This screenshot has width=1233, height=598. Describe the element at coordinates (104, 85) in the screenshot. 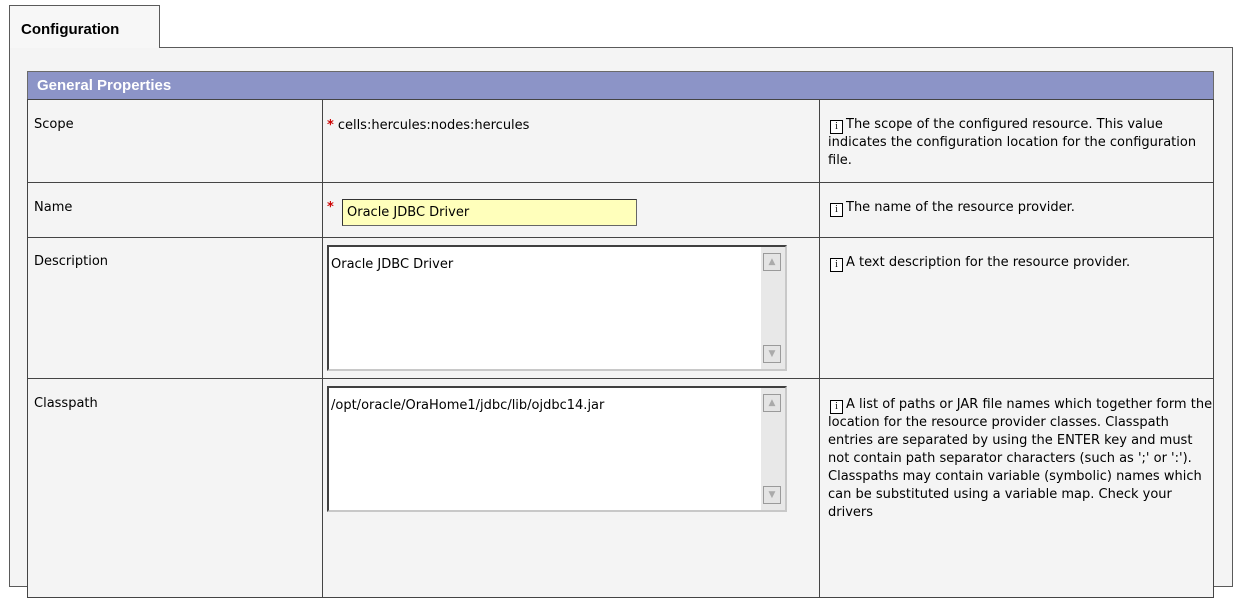

I see `section-title: General Properties` at that location.